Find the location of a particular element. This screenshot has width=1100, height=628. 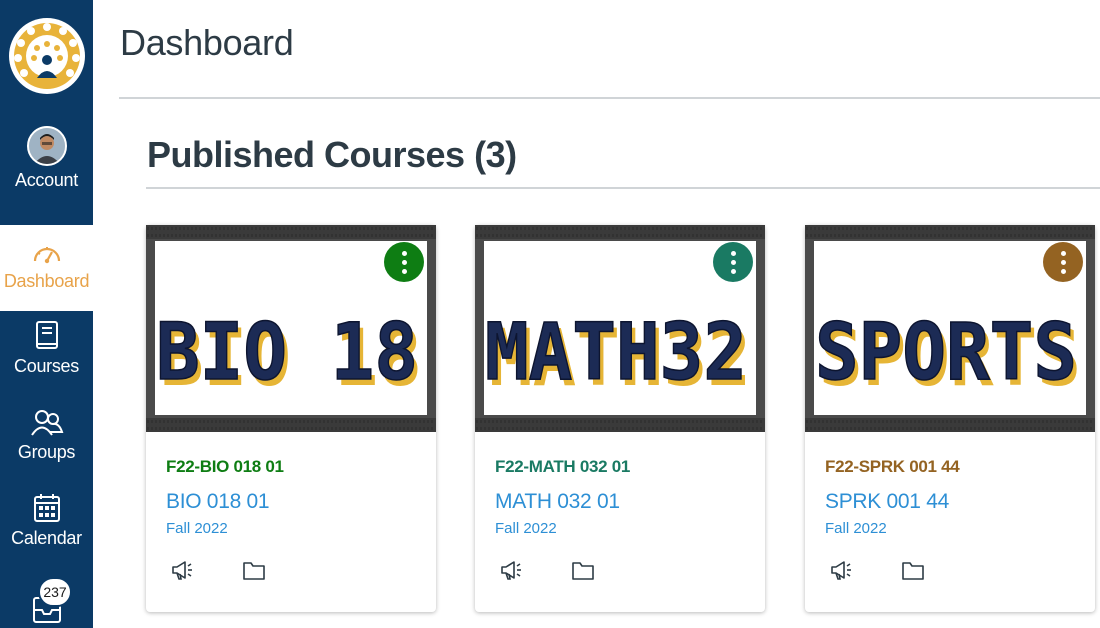

logo-icon is located at coordinates (46, 56).